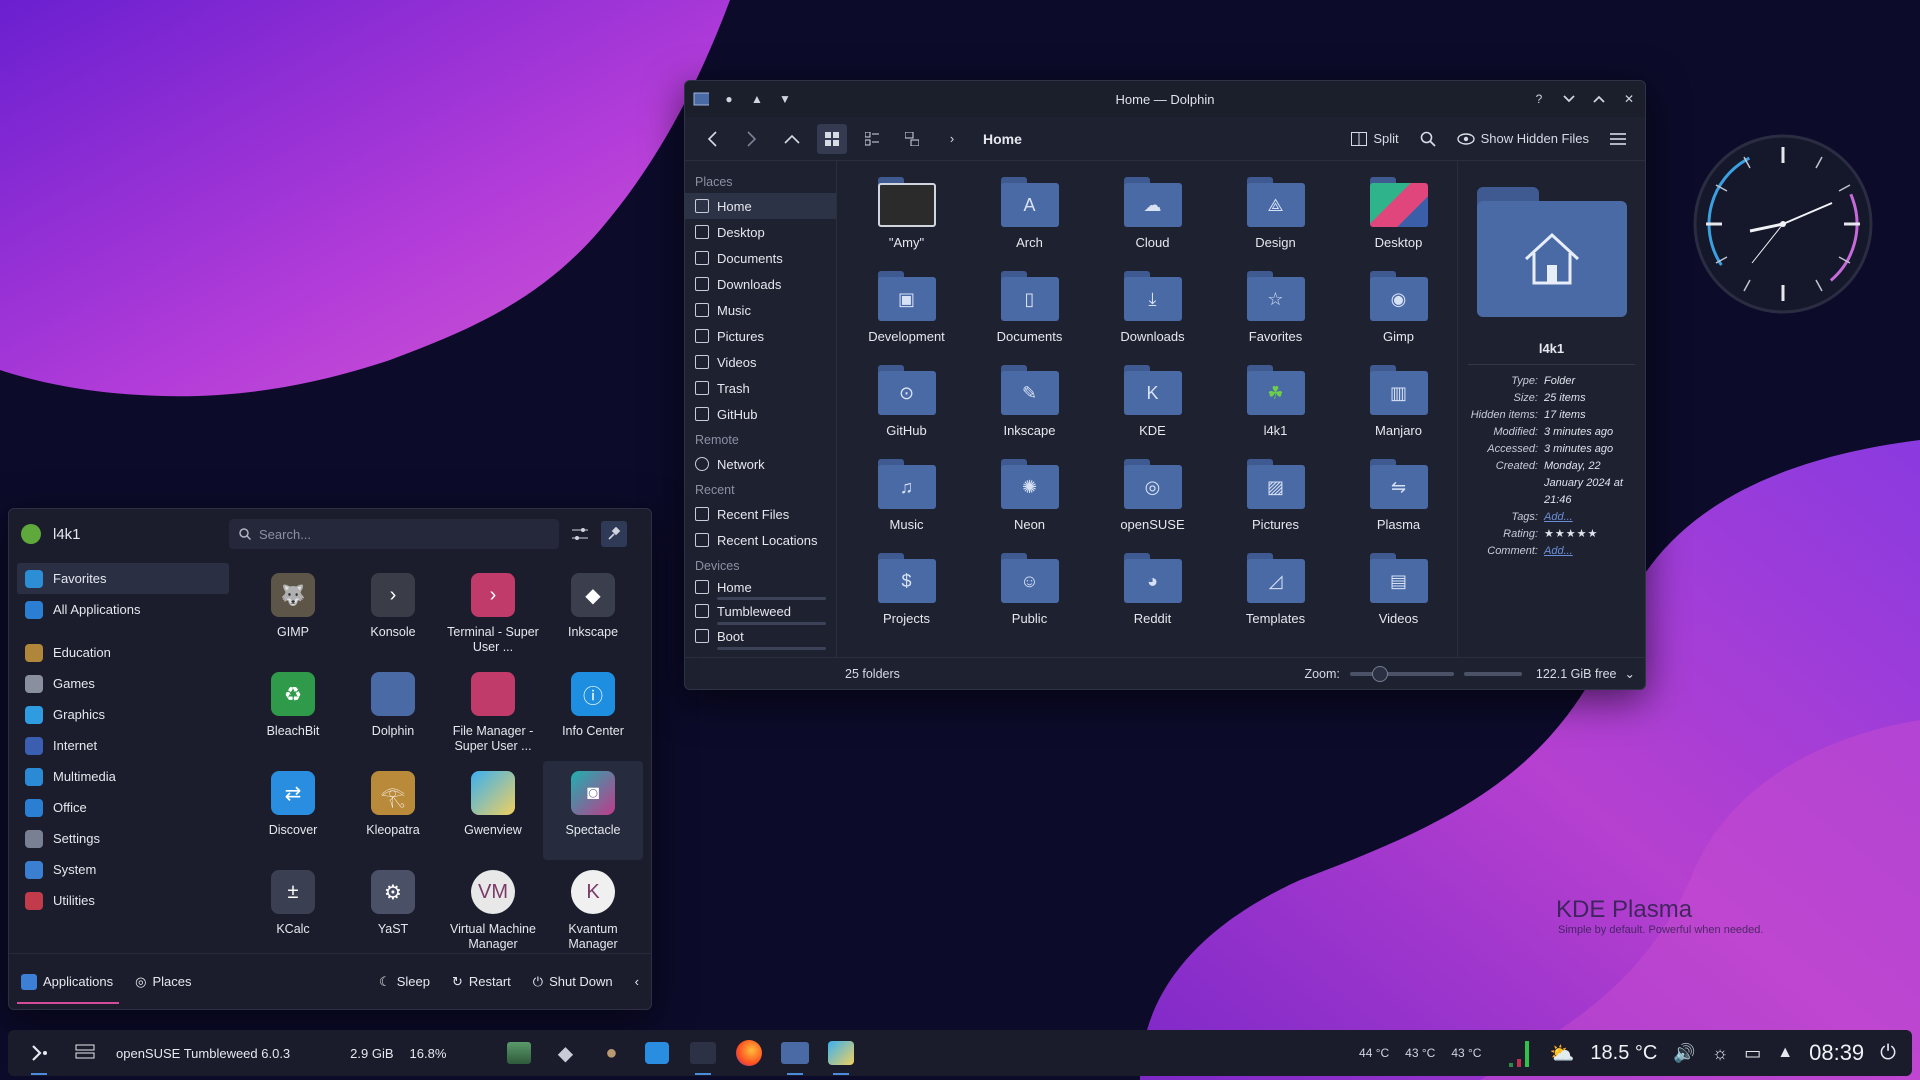 Image resolution: width=1920 pixels, height=1080 pixels. What do you see at coordinates (795, 1056) in the screenshot?
I see `taskbar-dolphin` at bounding box center [795, 1056].